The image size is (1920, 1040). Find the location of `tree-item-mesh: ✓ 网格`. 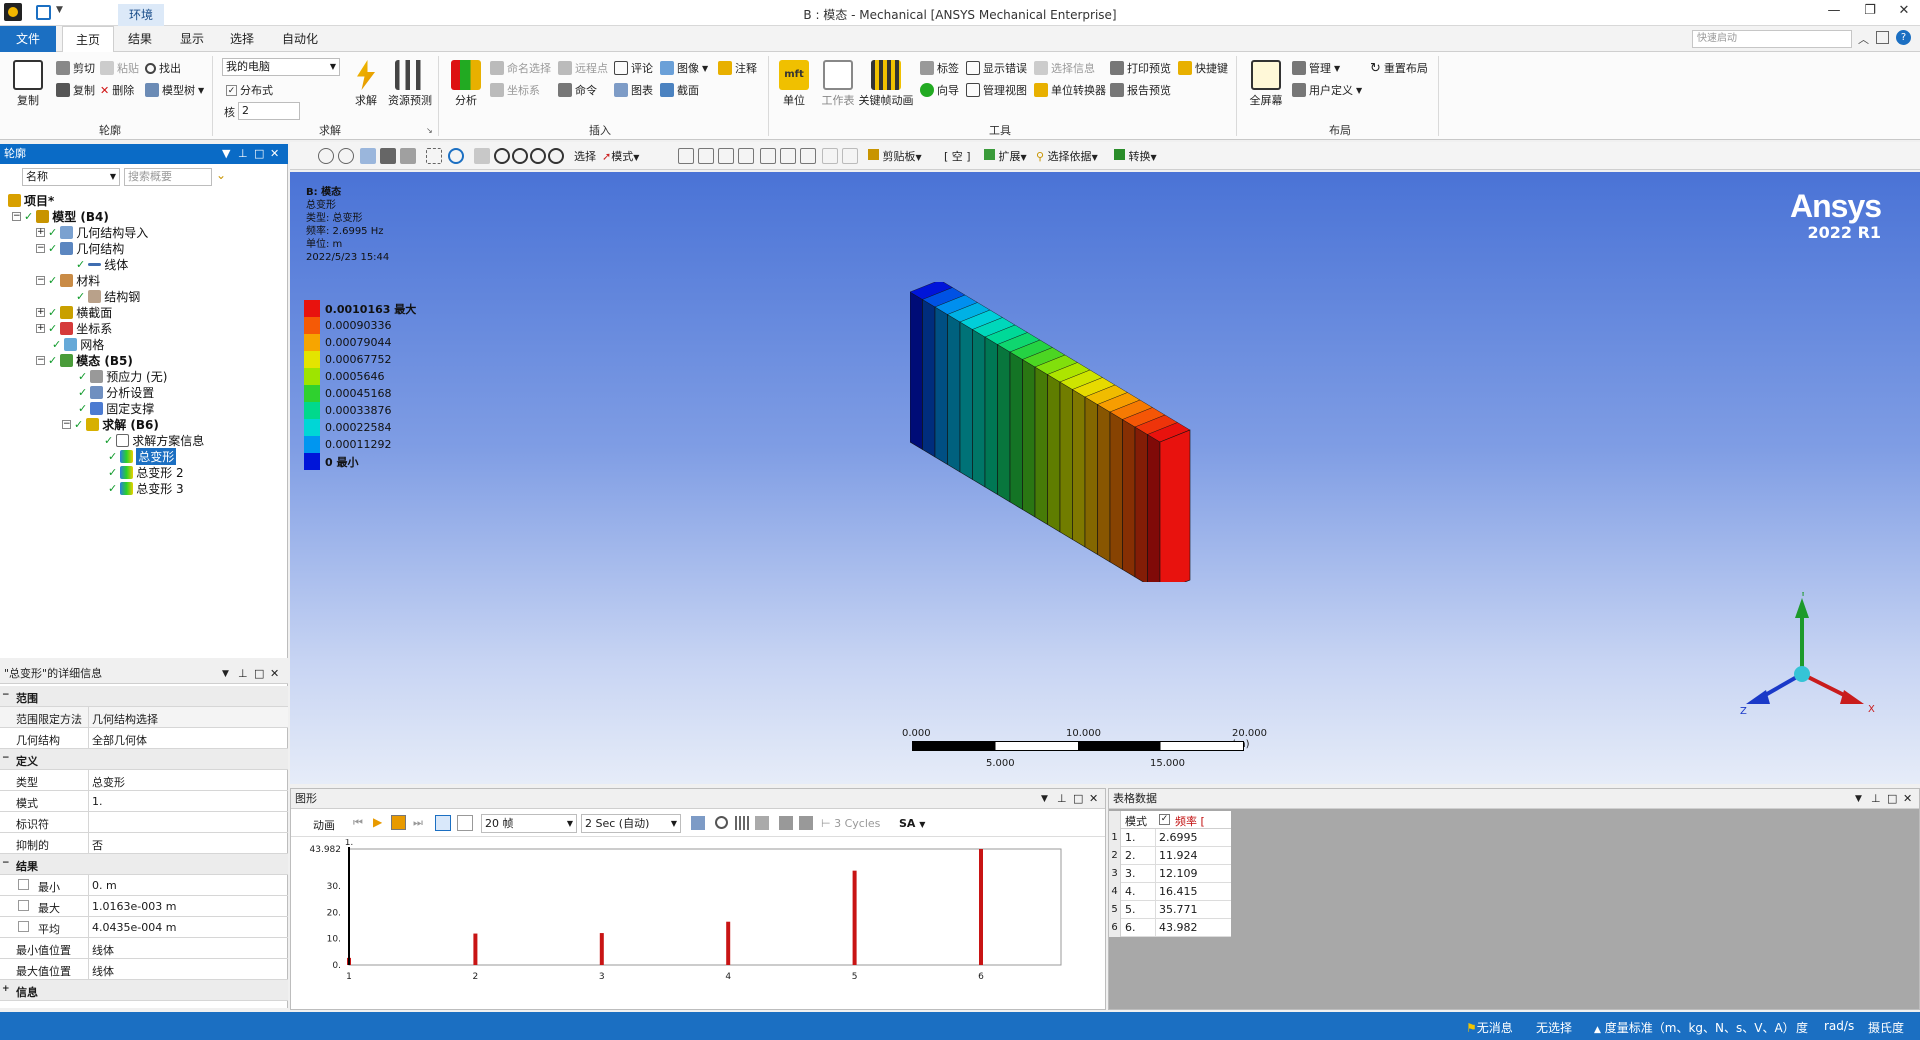

tree-item-mesh: ✓ 网格 is located at coordinates (78, 344).